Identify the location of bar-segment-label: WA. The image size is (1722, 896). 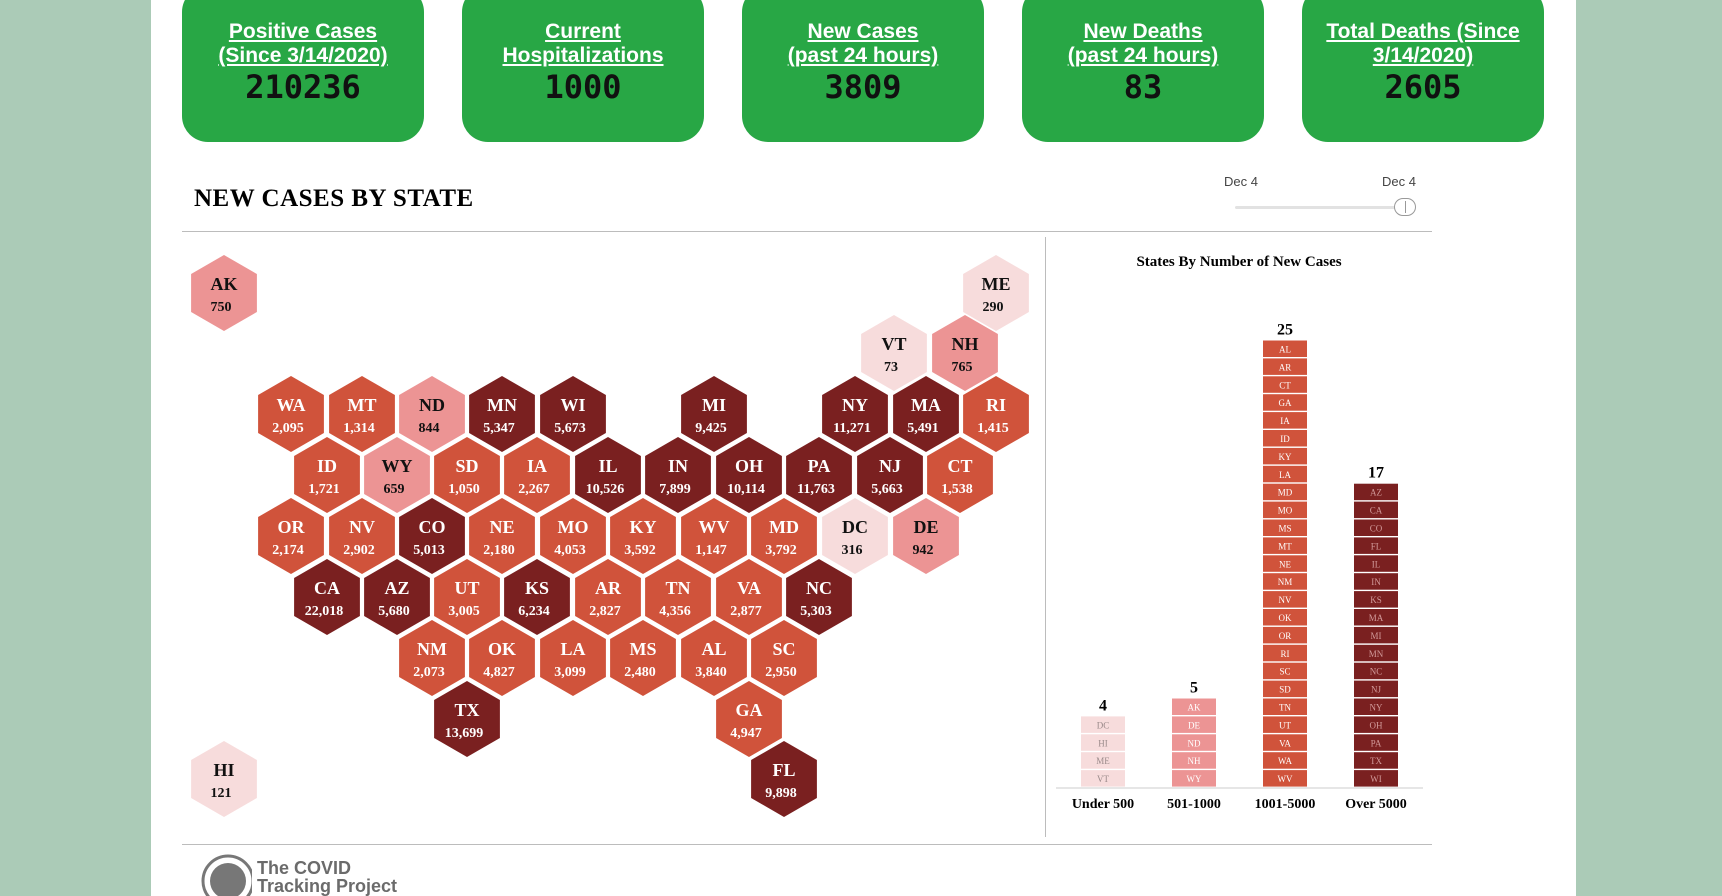
(1285, 761).